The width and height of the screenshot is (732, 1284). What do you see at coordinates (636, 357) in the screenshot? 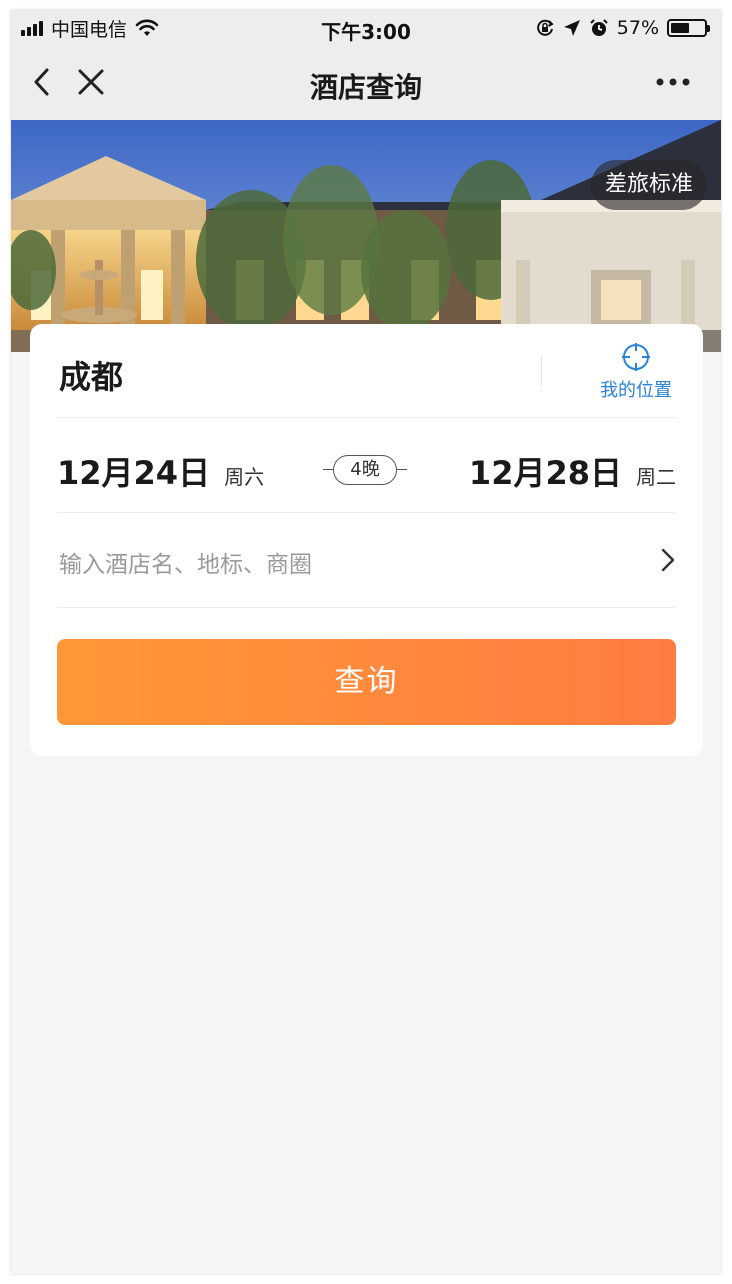
I see `crosshair-icon` at bounding box center [636, 357].